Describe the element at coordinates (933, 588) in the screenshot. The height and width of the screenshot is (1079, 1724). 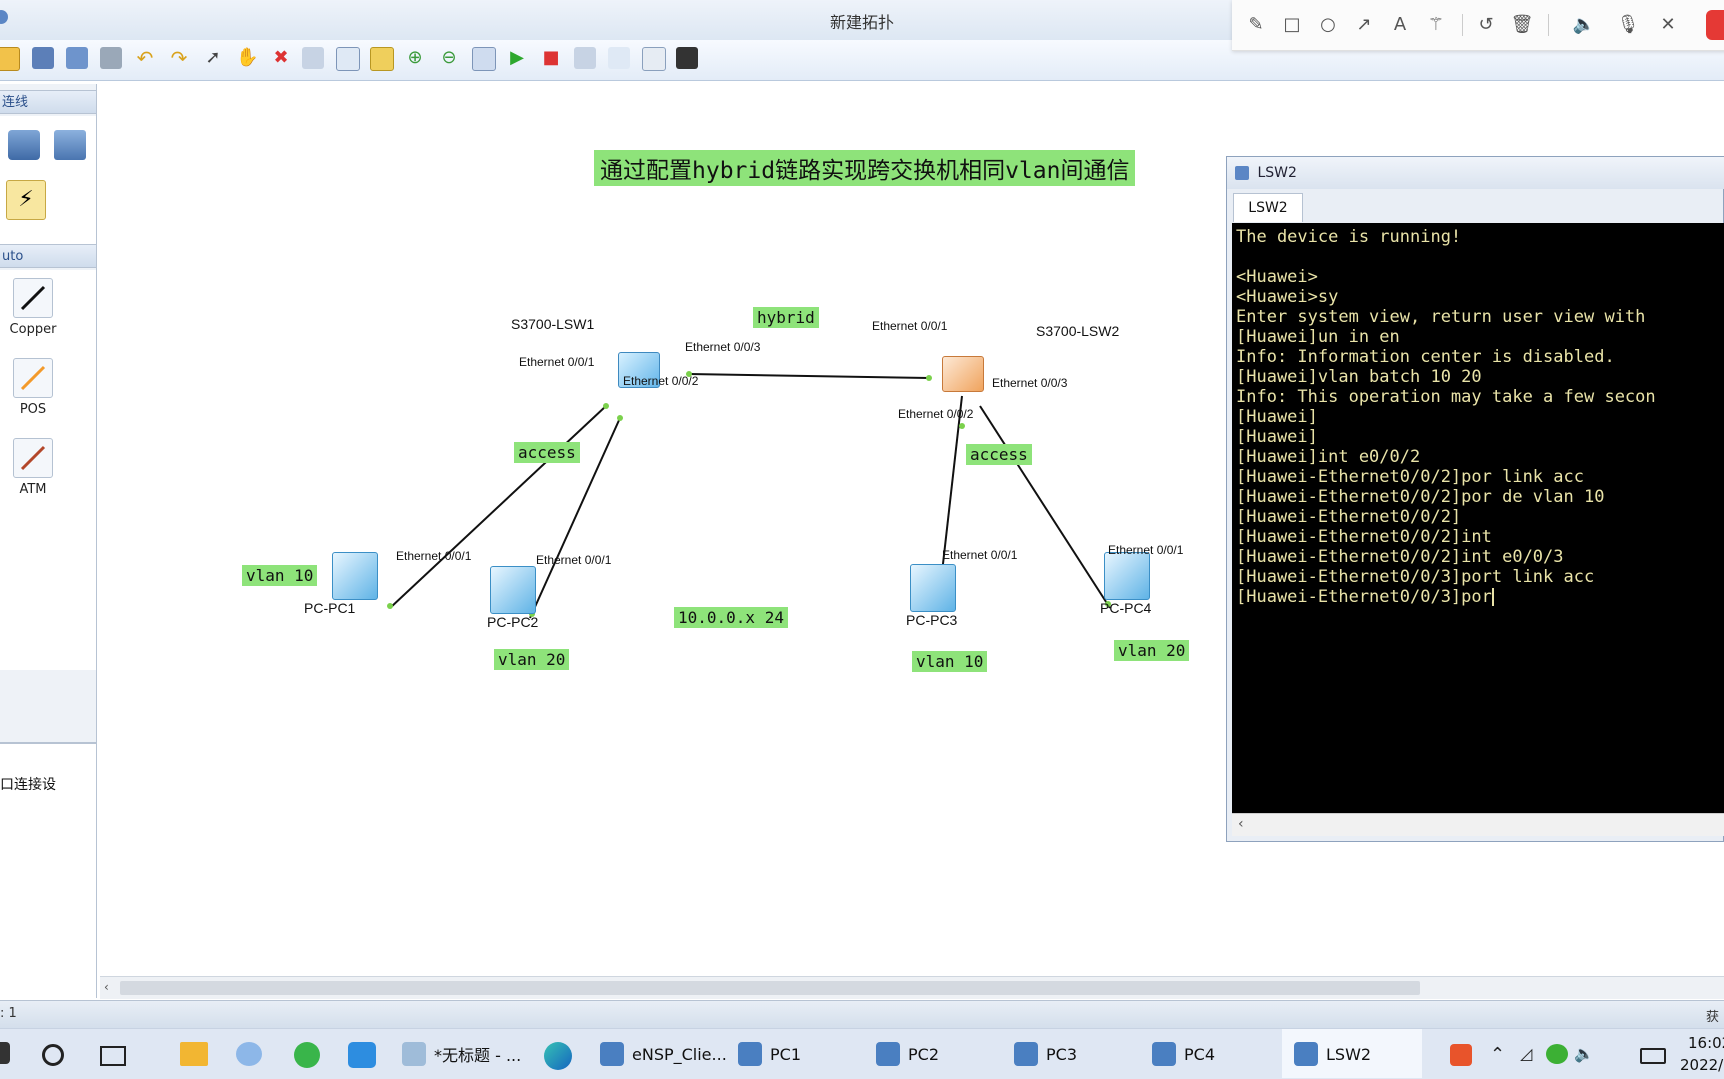
I see `pc3-icon` at that location.